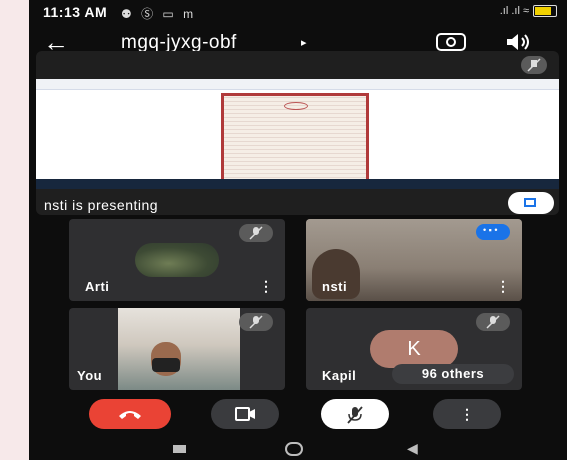 This screenshot has width=567, height=460. What do you see at coordinates (467, 414) in the screenshot?
I see `more-options-button: ⋮` at bounding box center [467, 414].